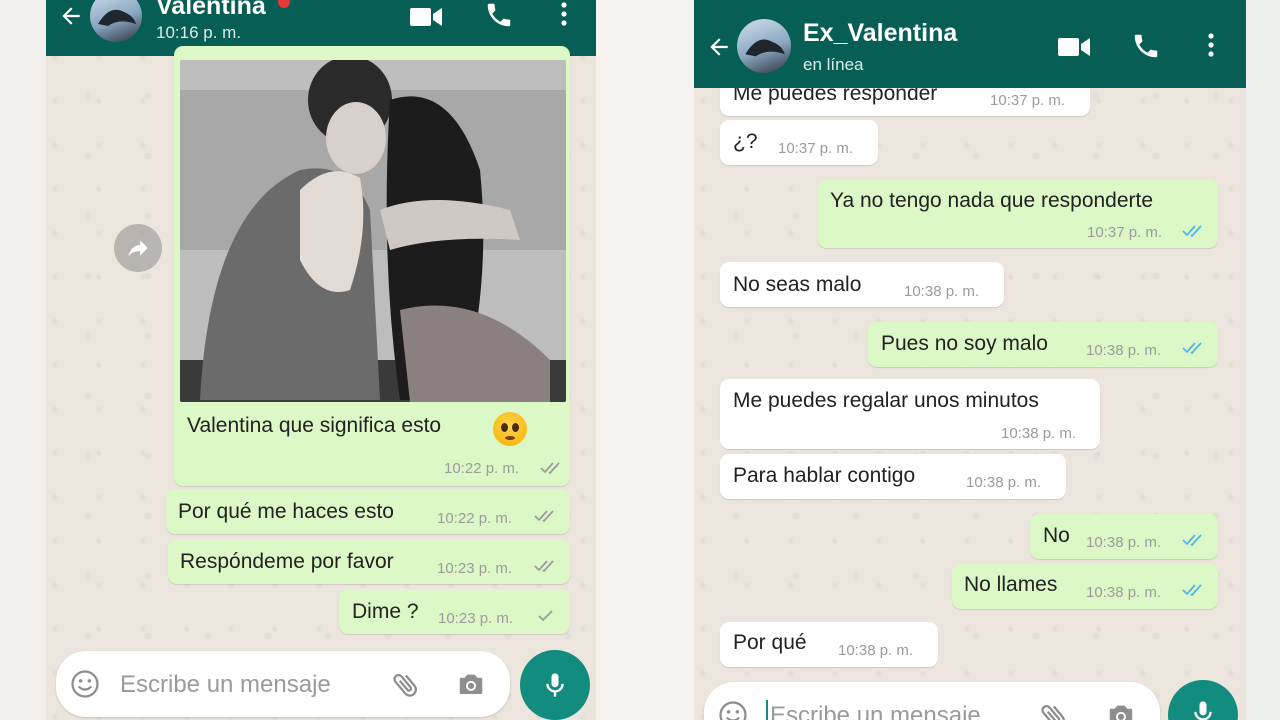  I want to click on message-text: No seas malo, so click(797, 284).